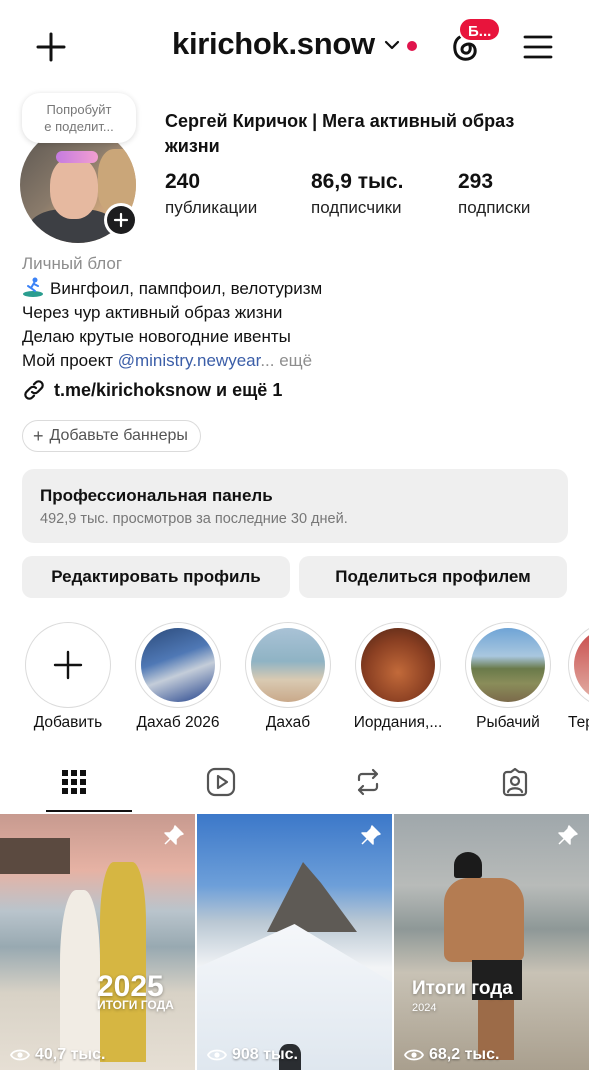  I want to click on grid-icon, so click(74, 782).